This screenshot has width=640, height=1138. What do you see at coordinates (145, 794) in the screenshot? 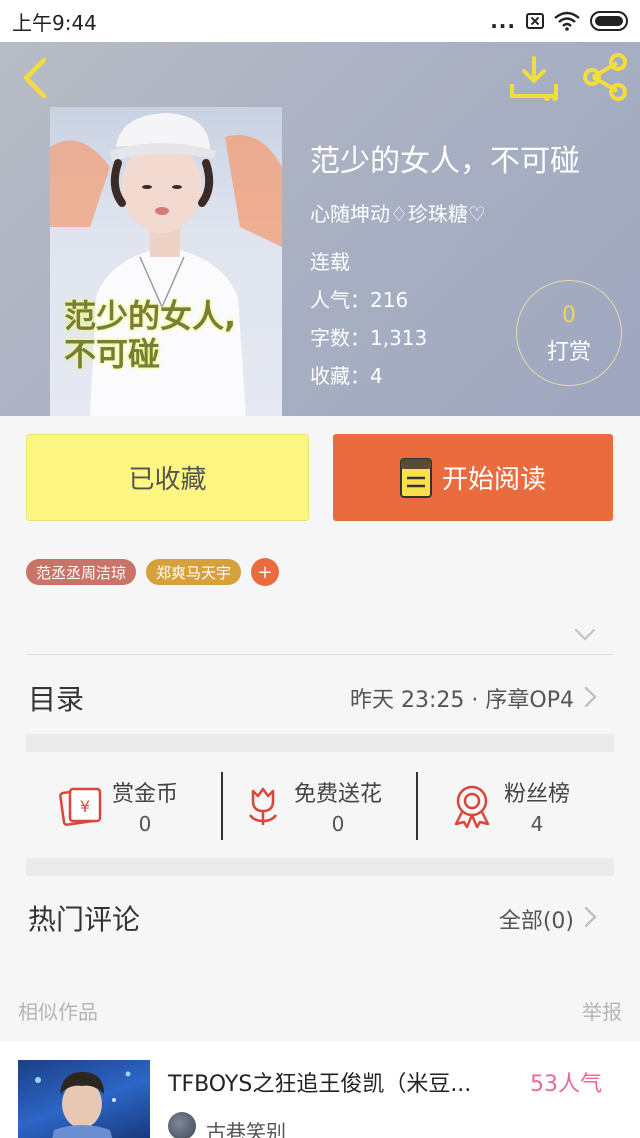
I see `reward-coin-label: 赏金币` at bounding box center [145, 794].